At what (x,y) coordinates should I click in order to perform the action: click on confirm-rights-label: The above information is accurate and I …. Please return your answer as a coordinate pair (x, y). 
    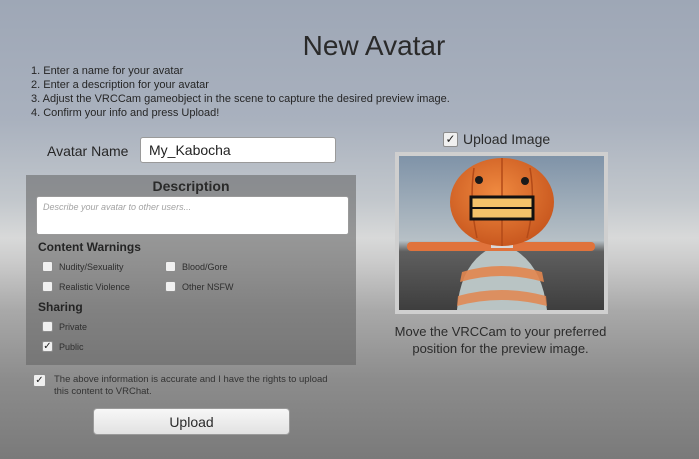
    Looking at the image, I should click on (191, 385).